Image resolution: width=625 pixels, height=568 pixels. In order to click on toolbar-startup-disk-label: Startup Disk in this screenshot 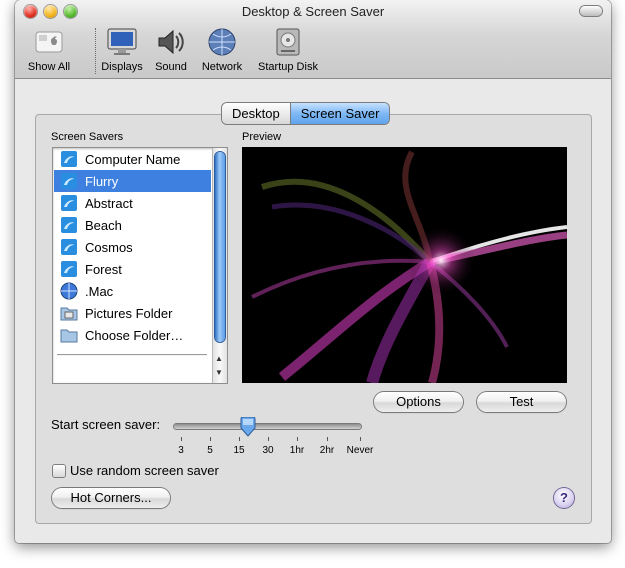, I will do `click(288, 67)`.